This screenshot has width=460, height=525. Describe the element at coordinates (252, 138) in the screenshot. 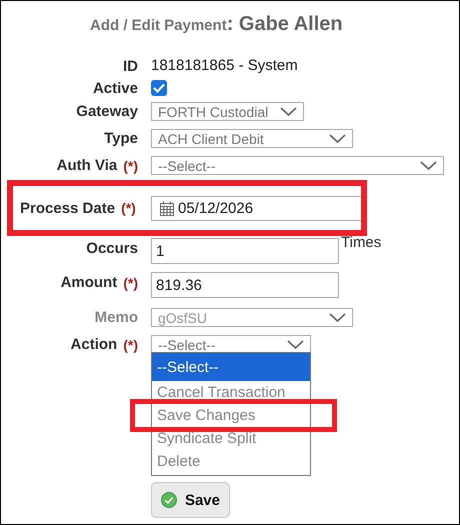

I see `dropdown: ACH Client Debit` at that location.